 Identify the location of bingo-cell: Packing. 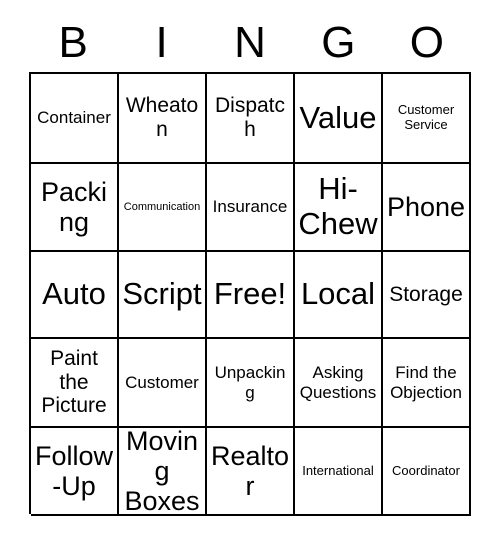
(75, 208).